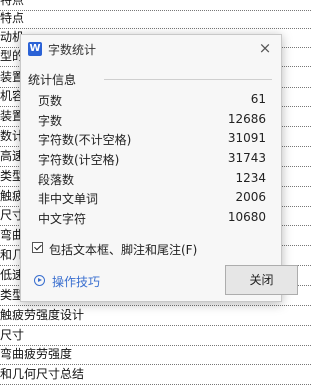 The height and width of the screenshot is (385, 320). I want to click on stat-label: 中文字符, so click(62, 219).